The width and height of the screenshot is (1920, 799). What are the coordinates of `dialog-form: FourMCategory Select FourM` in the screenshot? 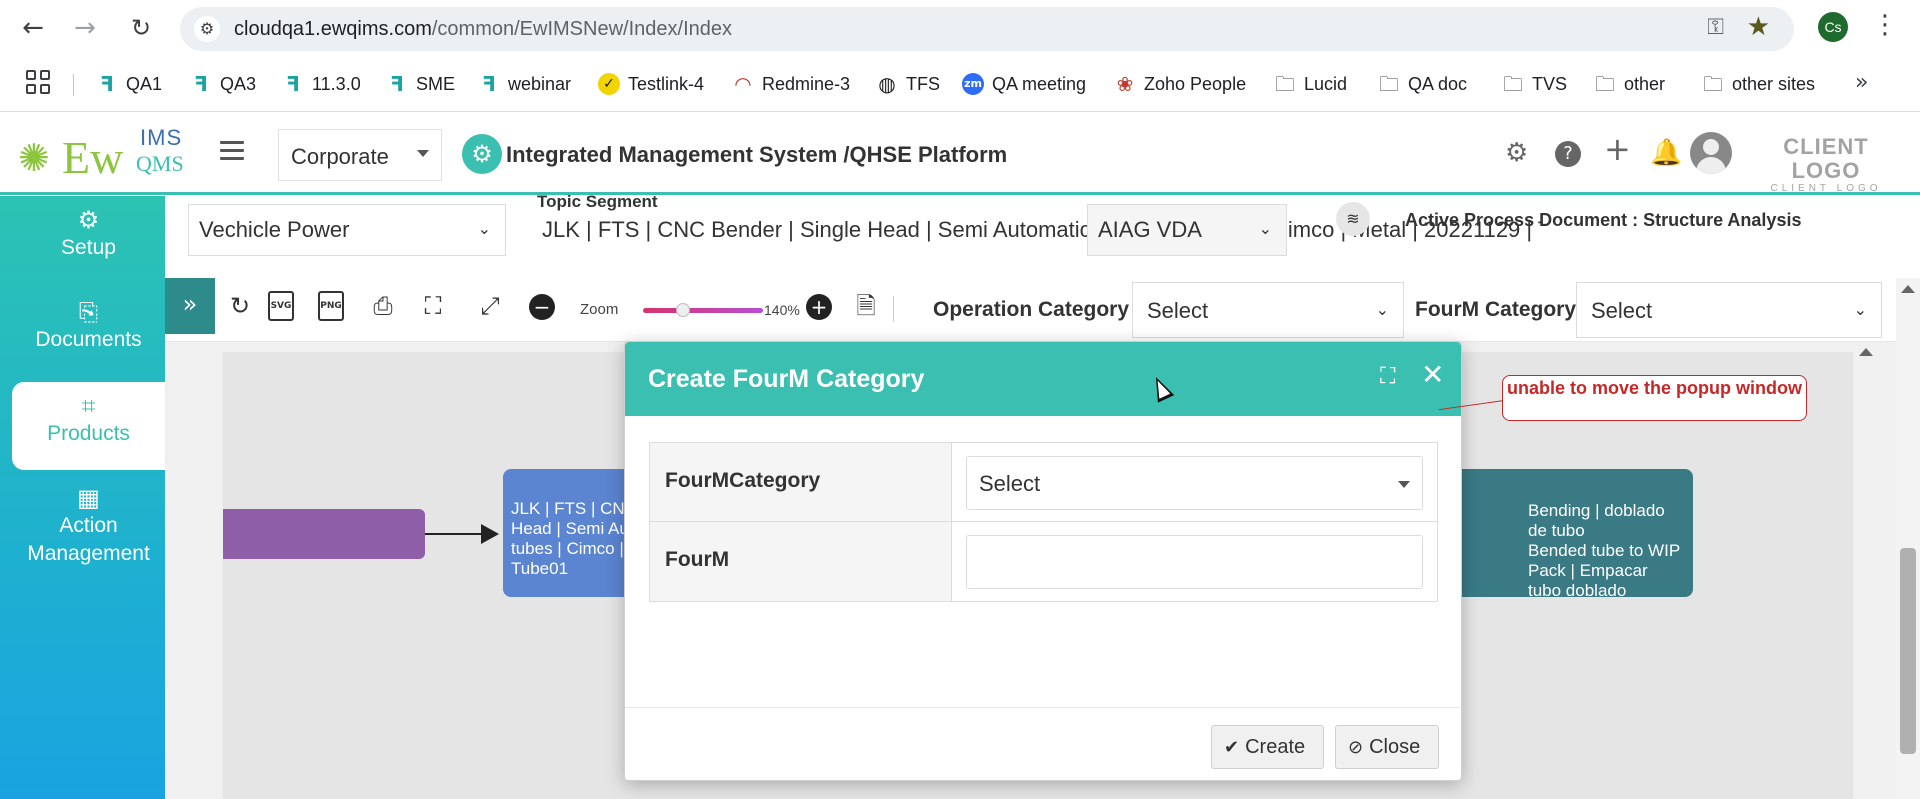 It's located at (1043, 522).